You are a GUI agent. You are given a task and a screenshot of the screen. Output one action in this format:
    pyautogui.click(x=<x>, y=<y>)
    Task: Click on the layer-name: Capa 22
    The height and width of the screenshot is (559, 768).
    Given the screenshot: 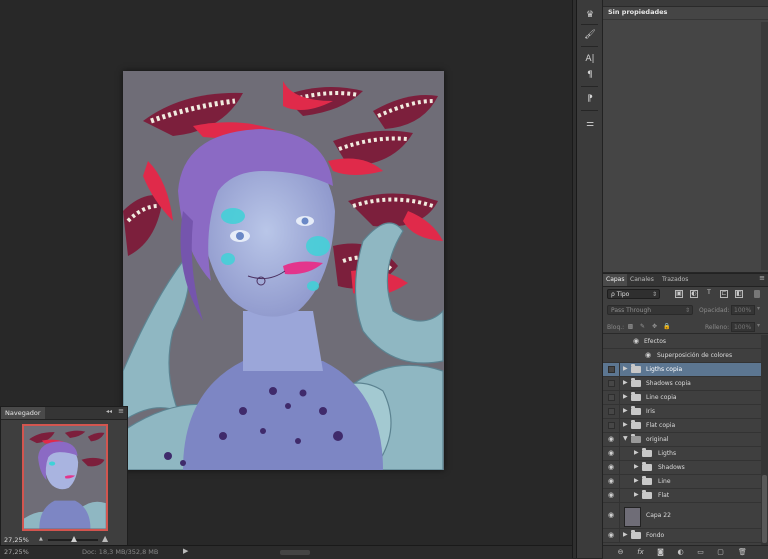 What is the action you would take?
    pyautogui.click(x=658, y=515)
    